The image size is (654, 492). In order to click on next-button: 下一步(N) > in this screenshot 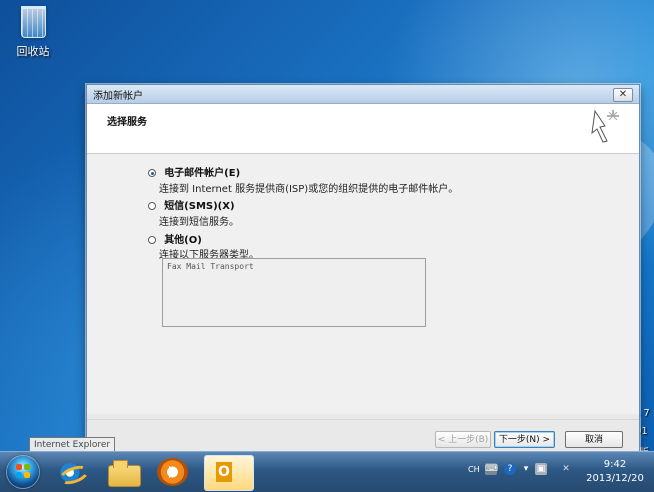, I will do `click(524, 439)`.